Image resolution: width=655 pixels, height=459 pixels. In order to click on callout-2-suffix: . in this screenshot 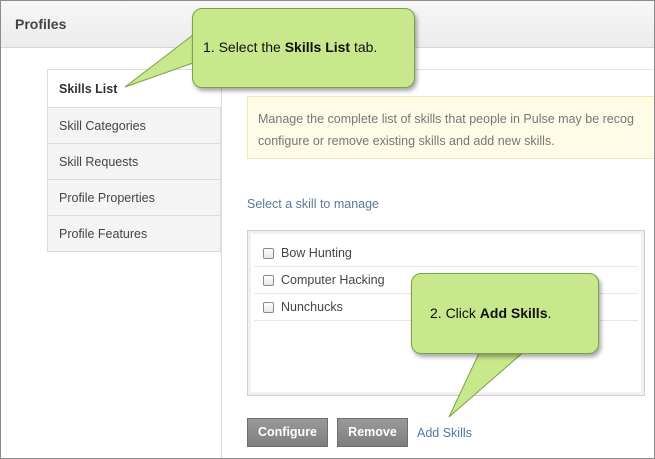, I will do `click(549, 313)`.